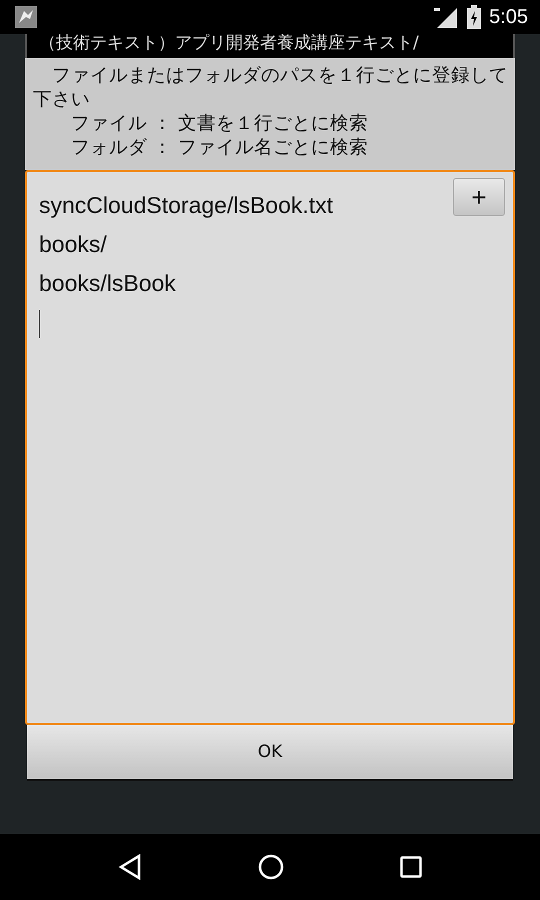 Image resolution: width=540 pixels, height=900 pixels. I want to click on app-notification-icon, so click(26, 17).